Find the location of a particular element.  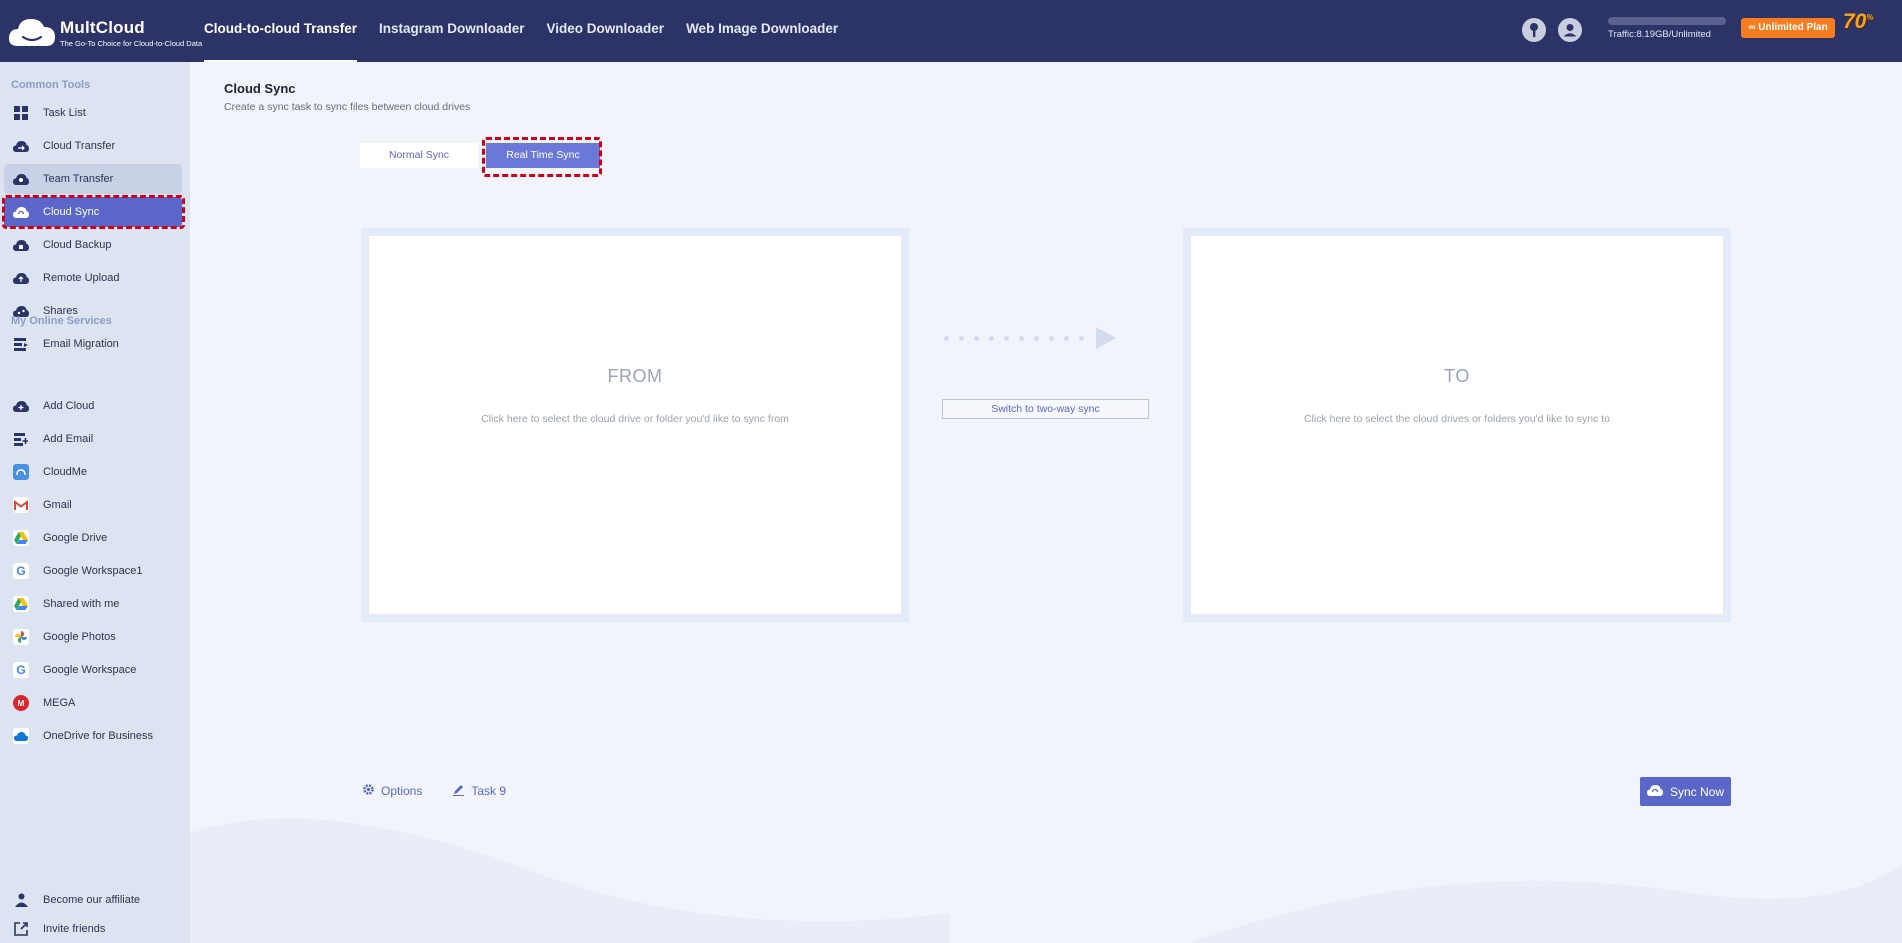

team-transfer-icon is located at coordinates (21, 179).